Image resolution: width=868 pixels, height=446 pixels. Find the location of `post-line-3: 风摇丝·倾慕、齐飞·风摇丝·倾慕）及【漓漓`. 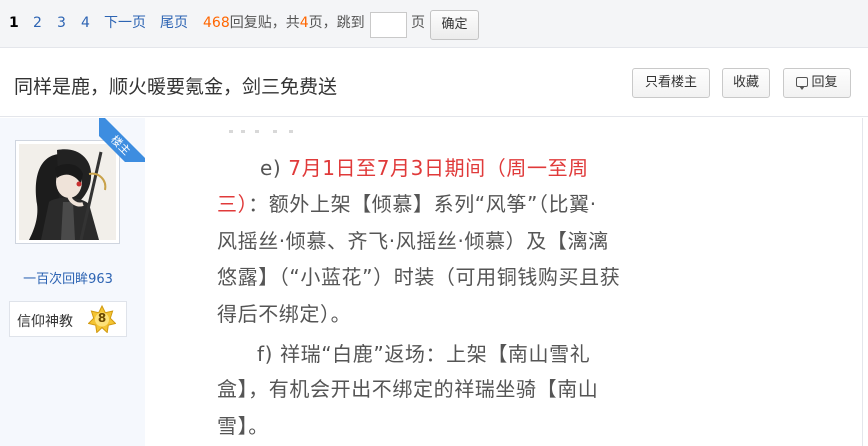

post-line-3: 风摇丝·倾慕、齐飞·风摇丝·倾慕）及【漓漓 is located at coordinates (413, 241).